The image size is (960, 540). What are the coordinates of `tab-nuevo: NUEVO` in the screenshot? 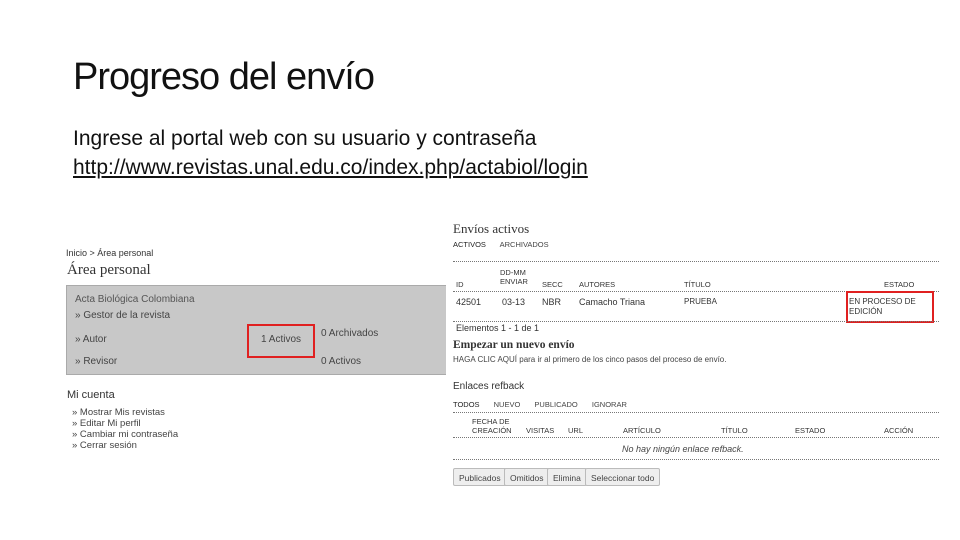 It's located at (507, 404).